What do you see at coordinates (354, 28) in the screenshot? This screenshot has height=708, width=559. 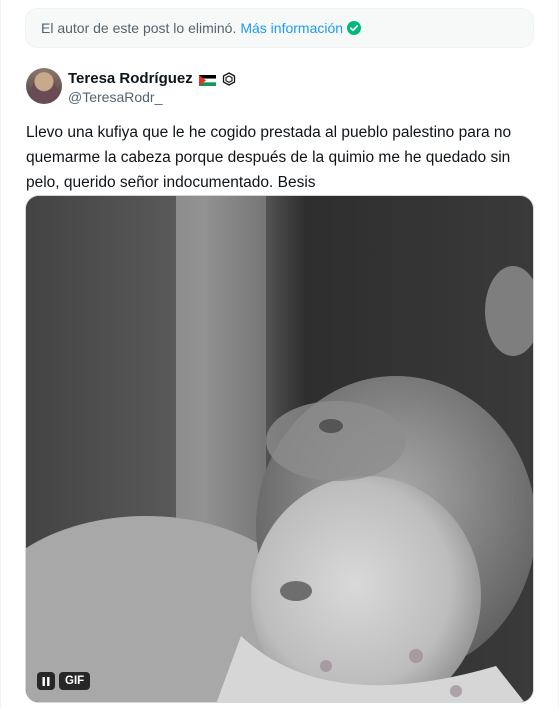 I see `verified-check-icon` at bounding box center [354, 28].